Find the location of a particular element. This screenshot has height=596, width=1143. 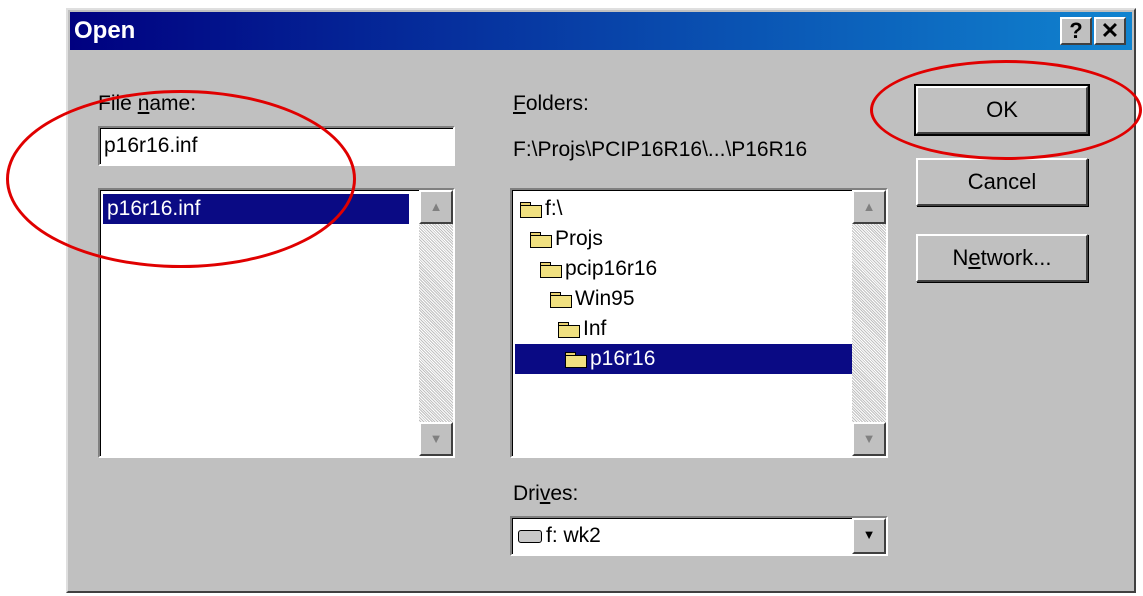

folder-tree-scrollbar: ▲ ▼ is located at coordinates (869, 323).